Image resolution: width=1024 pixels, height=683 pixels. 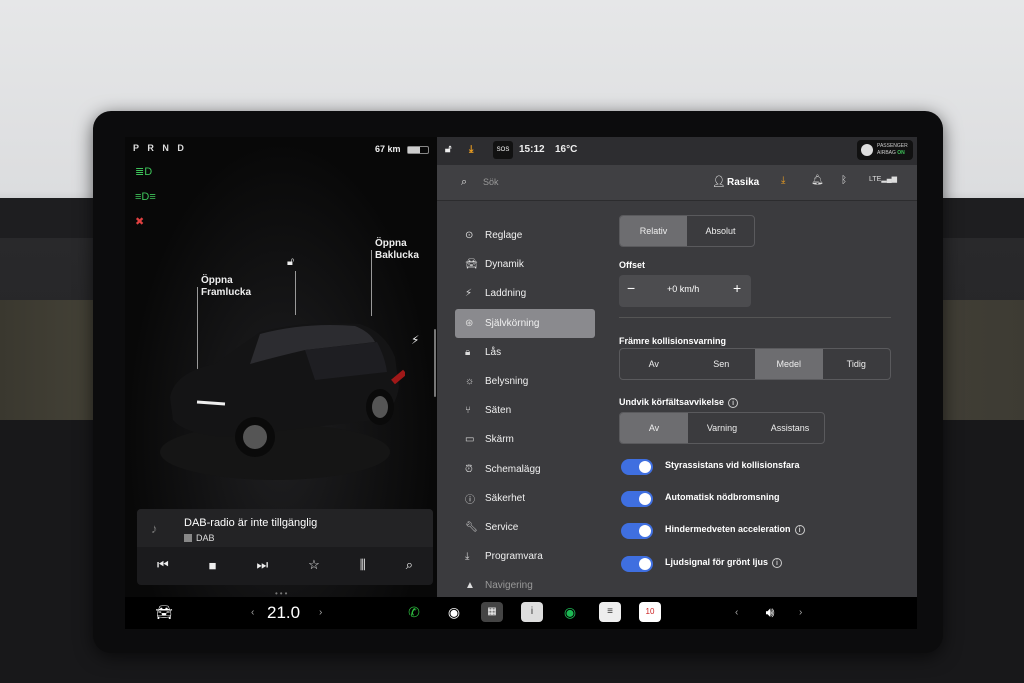 I want to click on battery-icon, so click(x=418, y=150).